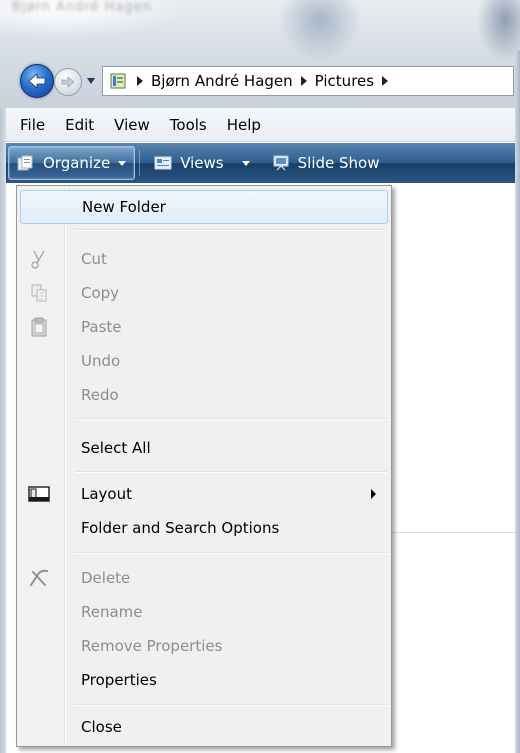 The width and height of the screenshot is (520, 753). What do you see at coordinates (281, 163) in the screenshot?
I see `slide-show-icon` at bounding box center [281, 163].